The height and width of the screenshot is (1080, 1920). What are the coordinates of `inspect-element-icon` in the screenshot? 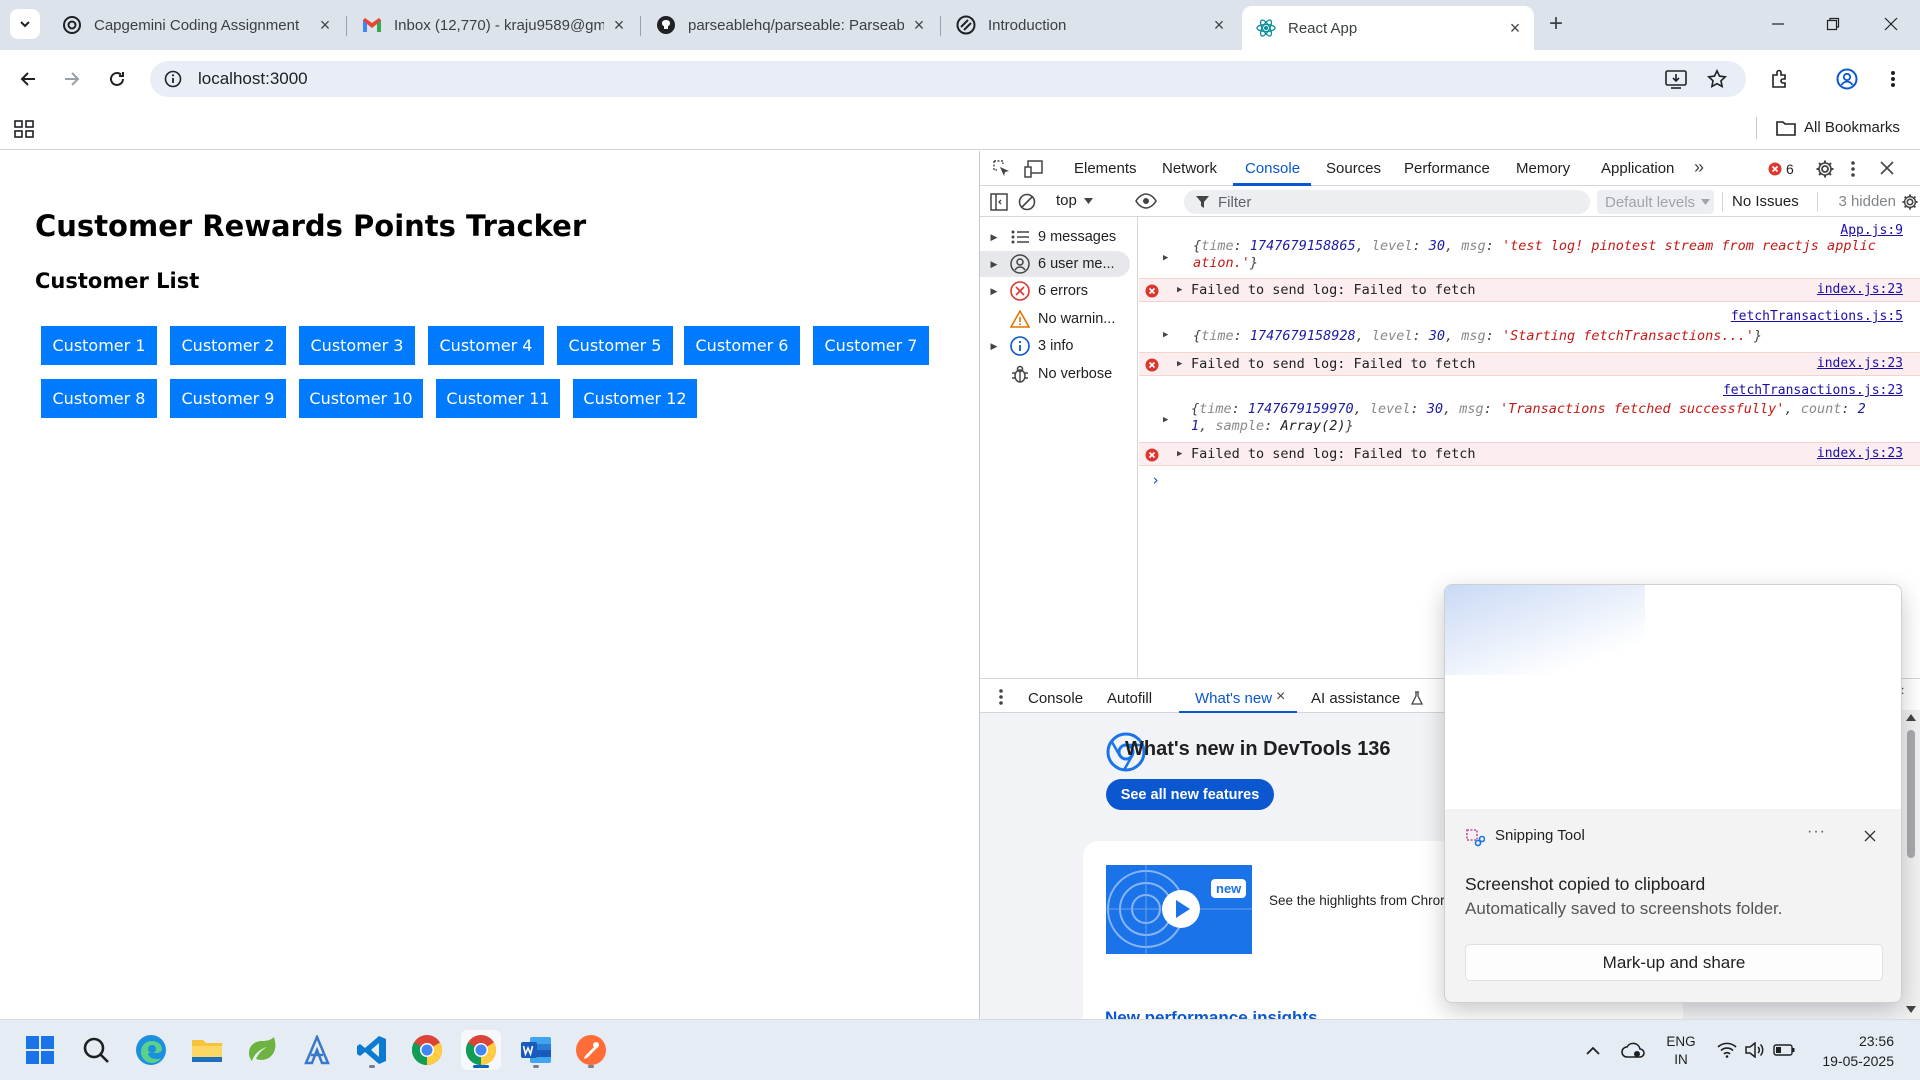 It's located at (1002, 169).